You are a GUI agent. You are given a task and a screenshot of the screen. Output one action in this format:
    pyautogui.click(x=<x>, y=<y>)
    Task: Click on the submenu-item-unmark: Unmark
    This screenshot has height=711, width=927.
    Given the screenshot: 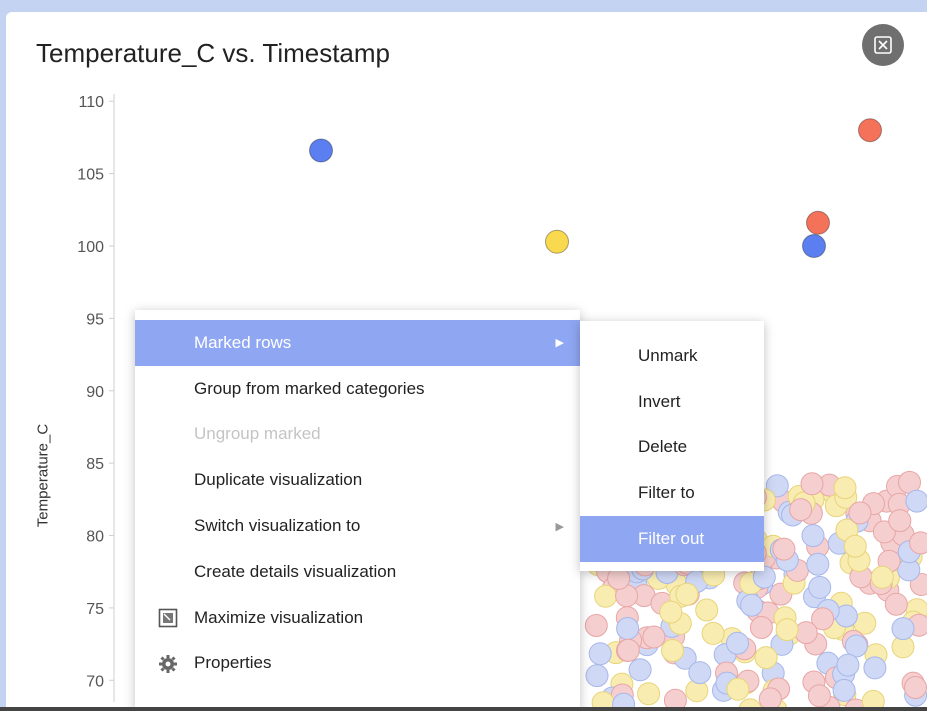 What is the action you would take?
    pyautogui.click(x=672, y=356)
    